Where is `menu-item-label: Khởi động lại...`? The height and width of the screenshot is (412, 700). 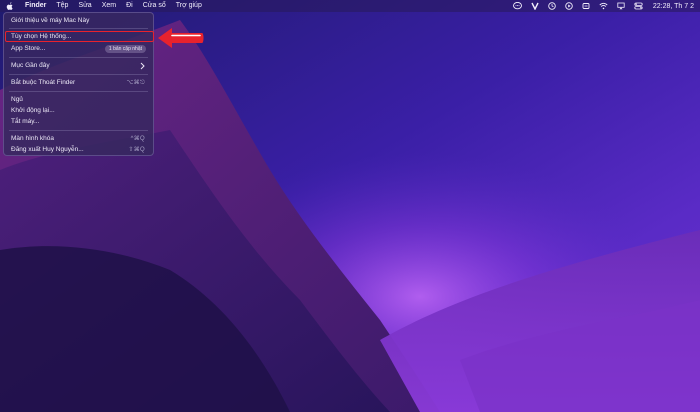
menu-item-label: Khởi động lại... is located at coordinates (33, 110).